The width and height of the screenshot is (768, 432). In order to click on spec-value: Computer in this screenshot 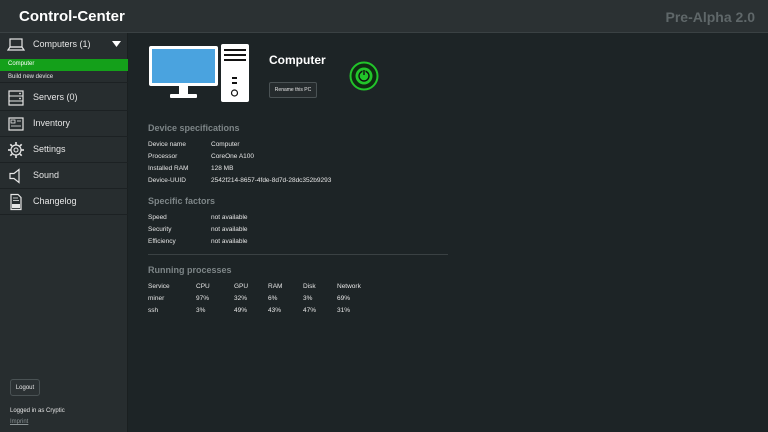, I will do `click(225, 144)`.